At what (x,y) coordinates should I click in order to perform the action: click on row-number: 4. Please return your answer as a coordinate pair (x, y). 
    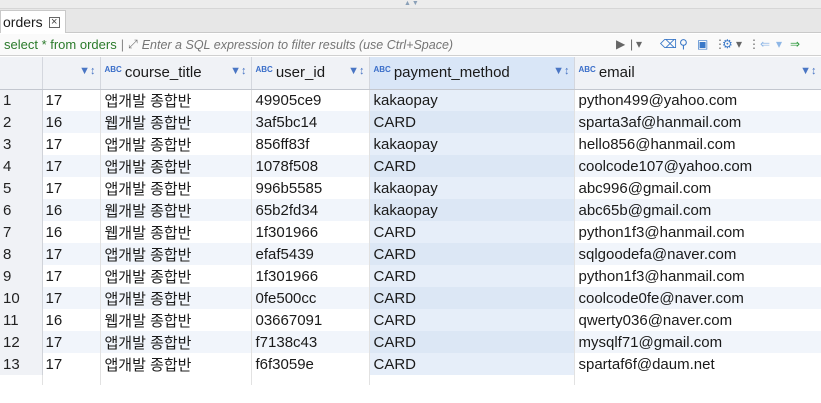
    Looking at the image, I should click on (21, 166).